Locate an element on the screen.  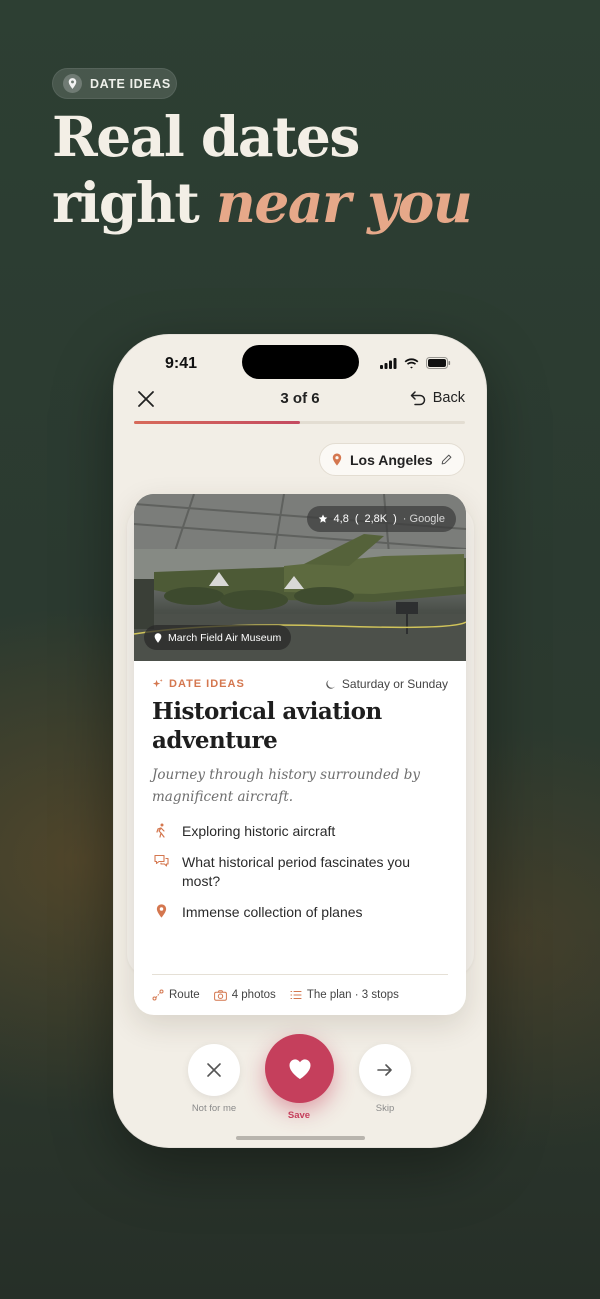
route-label: Route is located at coordinates (184, 995).